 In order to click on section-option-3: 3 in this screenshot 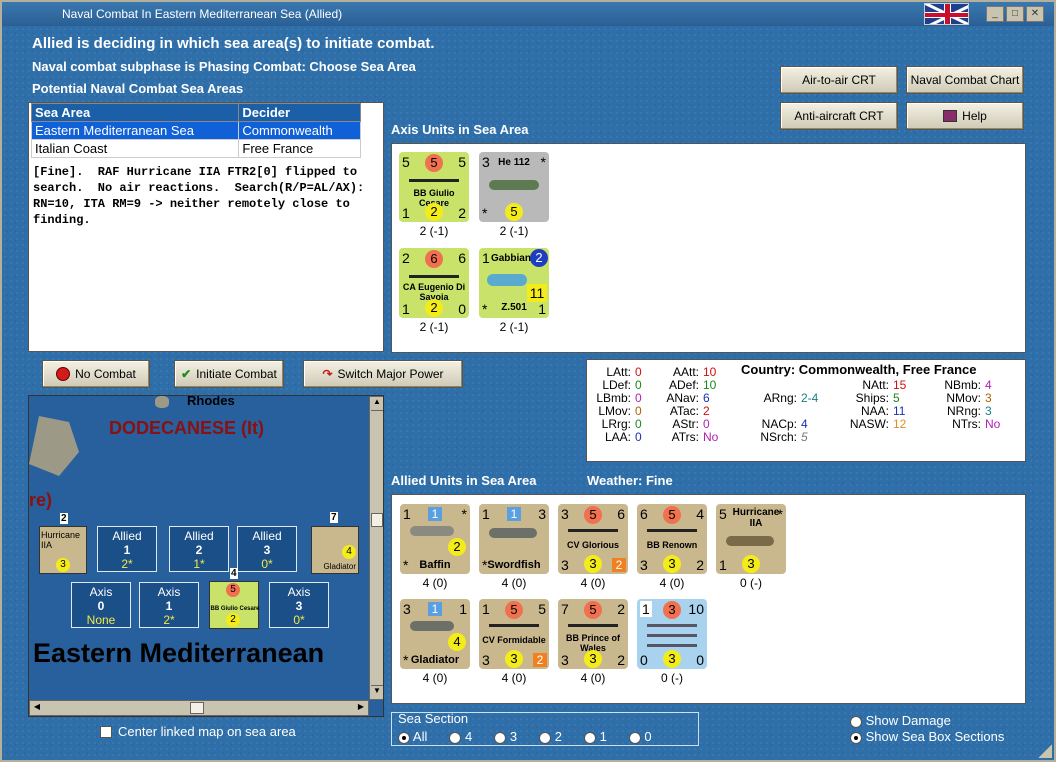, I will do `click(505, 736)`.